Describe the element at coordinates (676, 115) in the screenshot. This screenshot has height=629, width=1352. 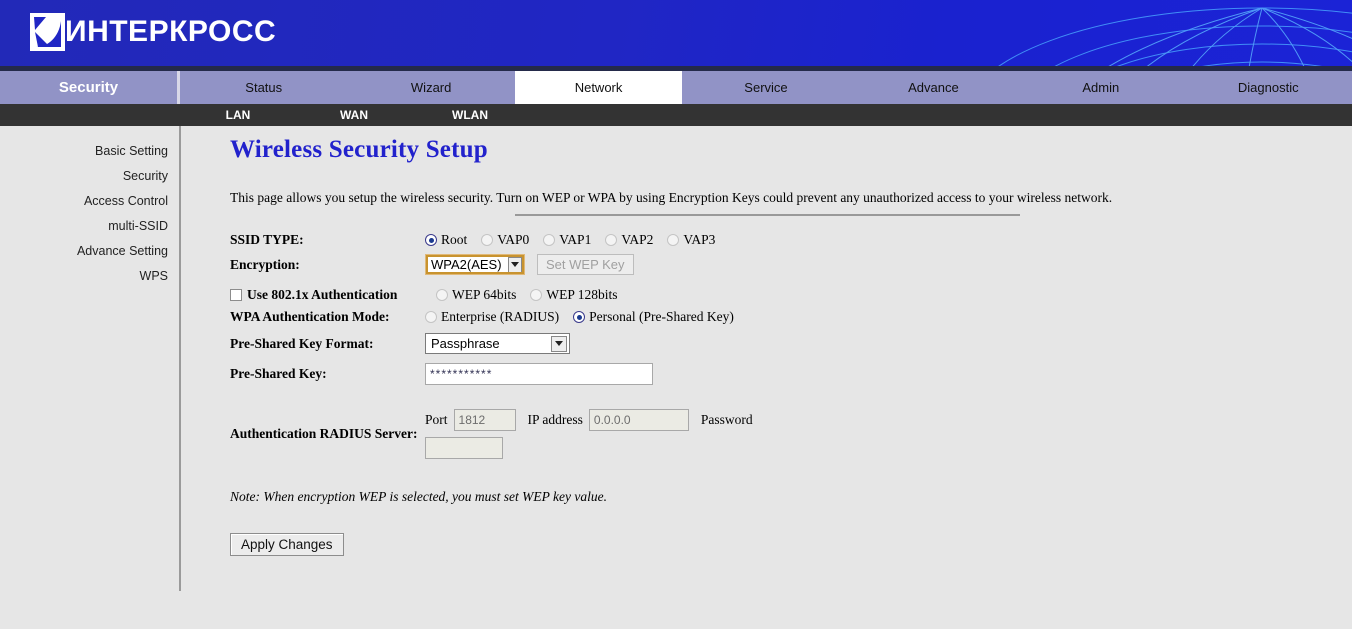
I see `sub-navigation: LAN WAN WLAN` at that location.